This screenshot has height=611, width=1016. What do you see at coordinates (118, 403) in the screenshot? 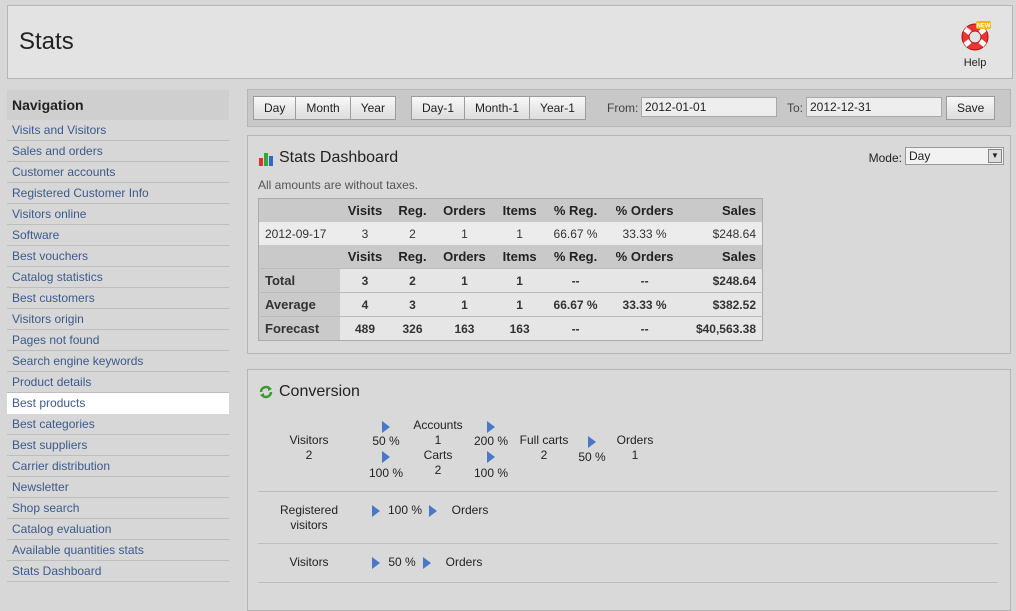
I see `sidebar-item: Best products` at bounding box center [118, 403].